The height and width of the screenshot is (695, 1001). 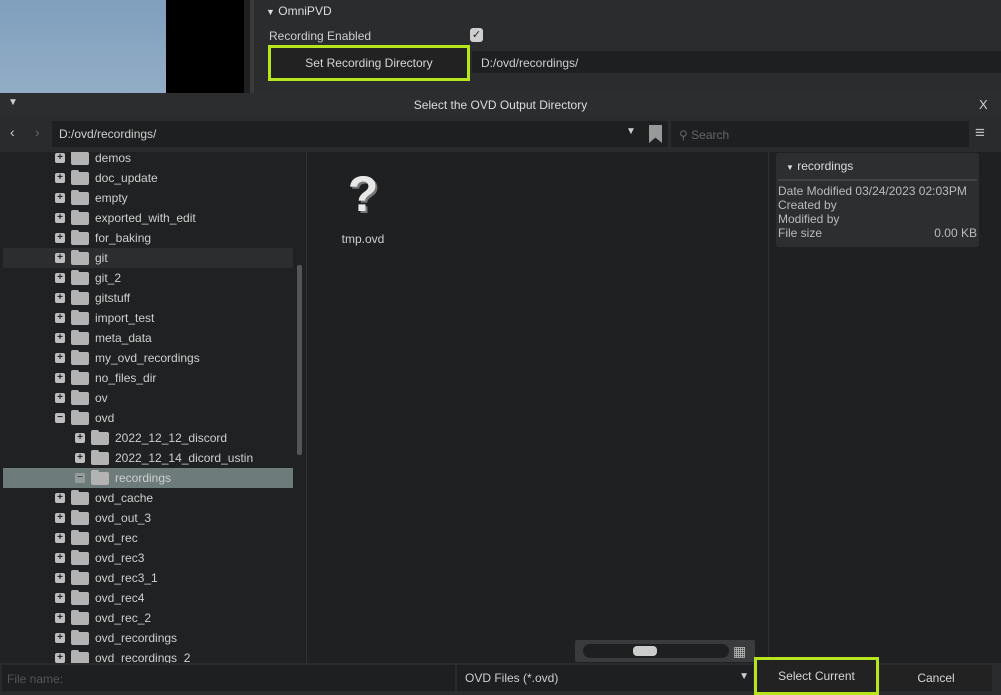 I want to click on tree-item: +2022_12_14_dicord_ustin, so click(x=148, y=458).